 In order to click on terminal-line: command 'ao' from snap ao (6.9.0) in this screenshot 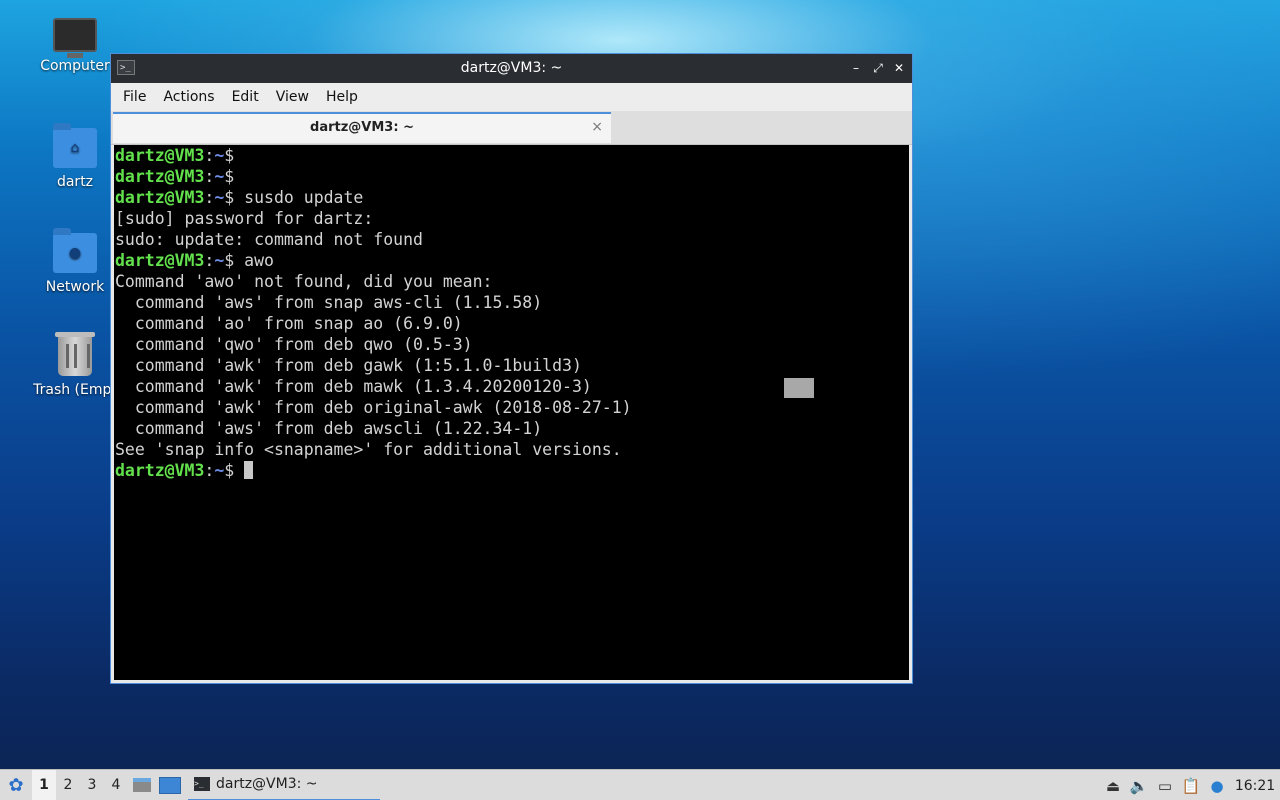, I will do `click(511, 323)`.